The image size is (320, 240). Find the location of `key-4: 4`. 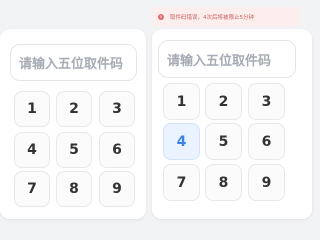

key-4: 4 is located at coordinates (32, 150).